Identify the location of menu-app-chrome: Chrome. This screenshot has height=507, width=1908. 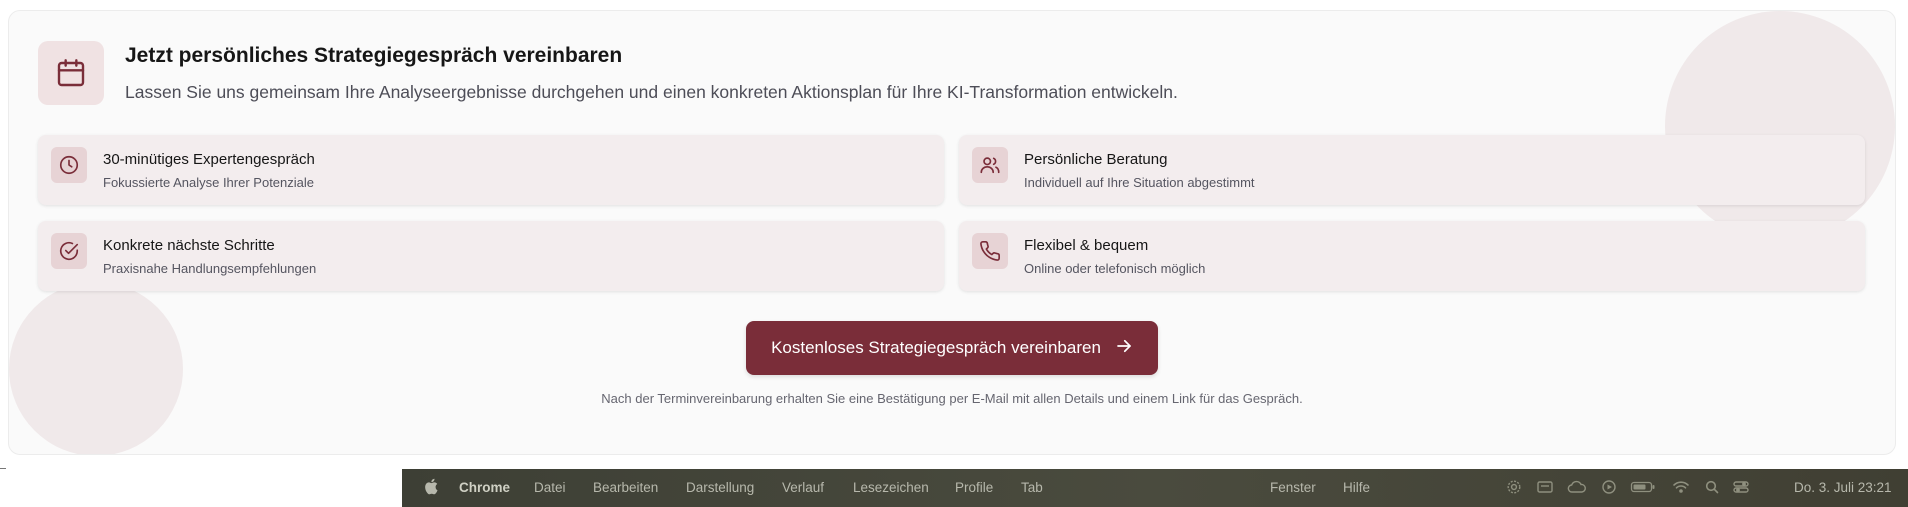
(484, 487).